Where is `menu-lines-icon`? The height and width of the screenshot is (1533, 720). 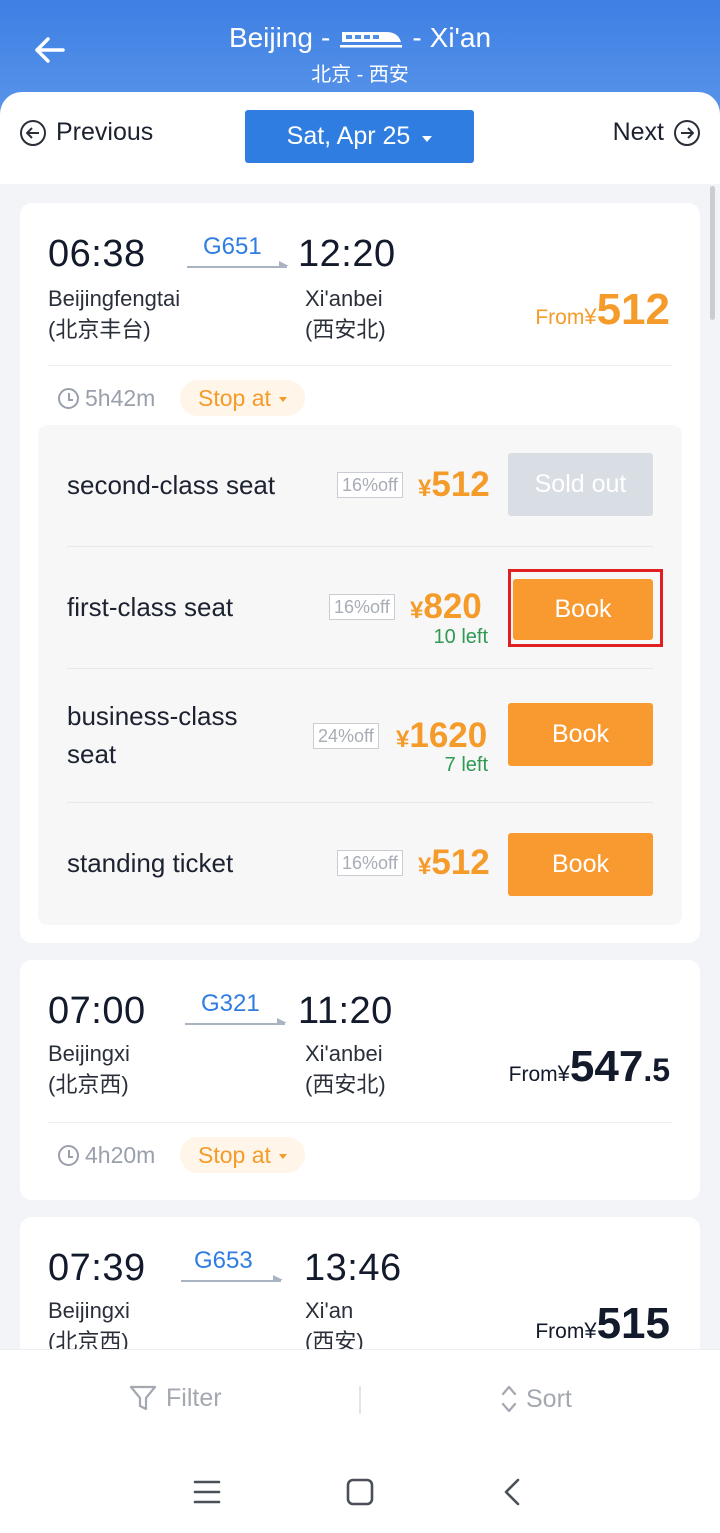 menu-lines-icon is located at coordinates (207, 1492).